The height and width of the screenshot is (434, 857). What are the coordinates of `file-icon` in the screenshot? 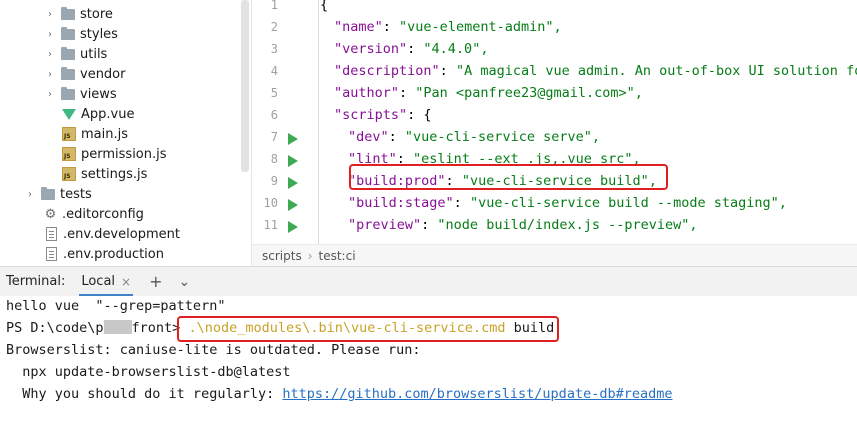 It's located at (51, 254).